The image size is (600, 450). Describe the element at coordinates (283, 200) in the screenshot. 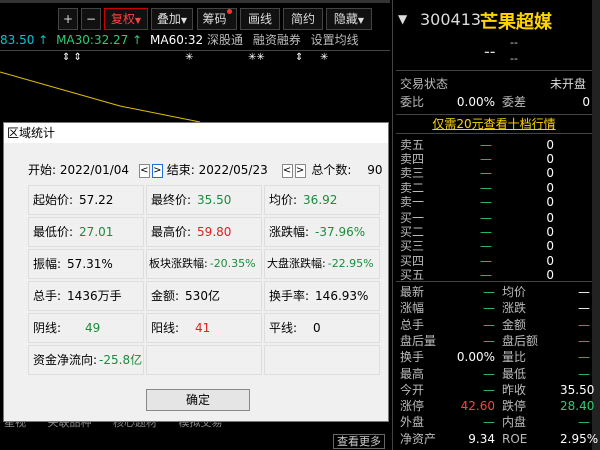

I see `junjia-label: 均价:` at that location.